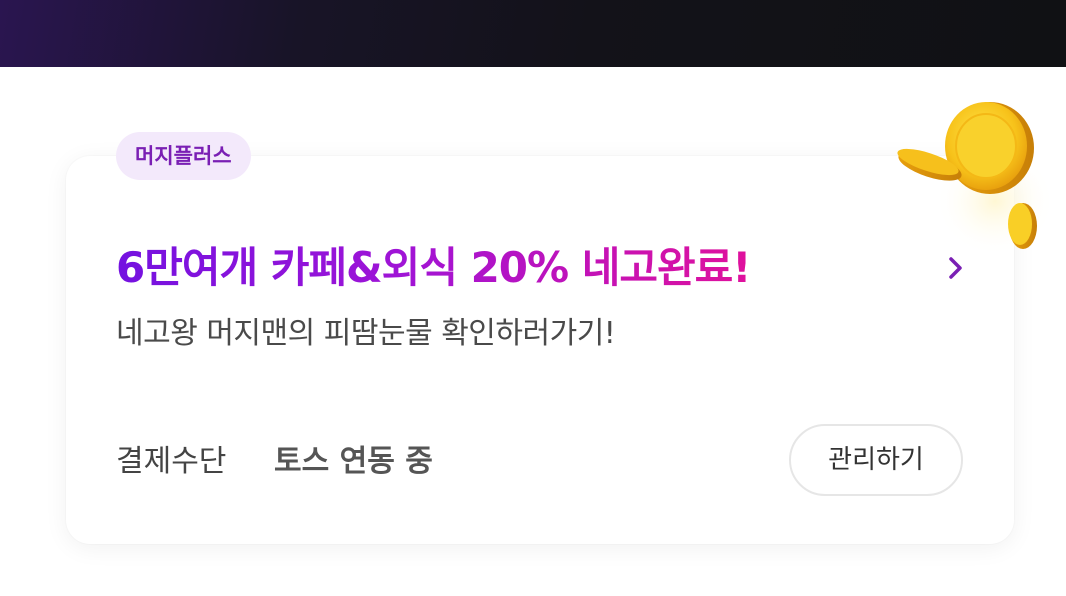 Image resolution: width=1066 pixels, height=596 pixels. I want to click on payment-method-value: 토스 연동 중, so click(353, 461).